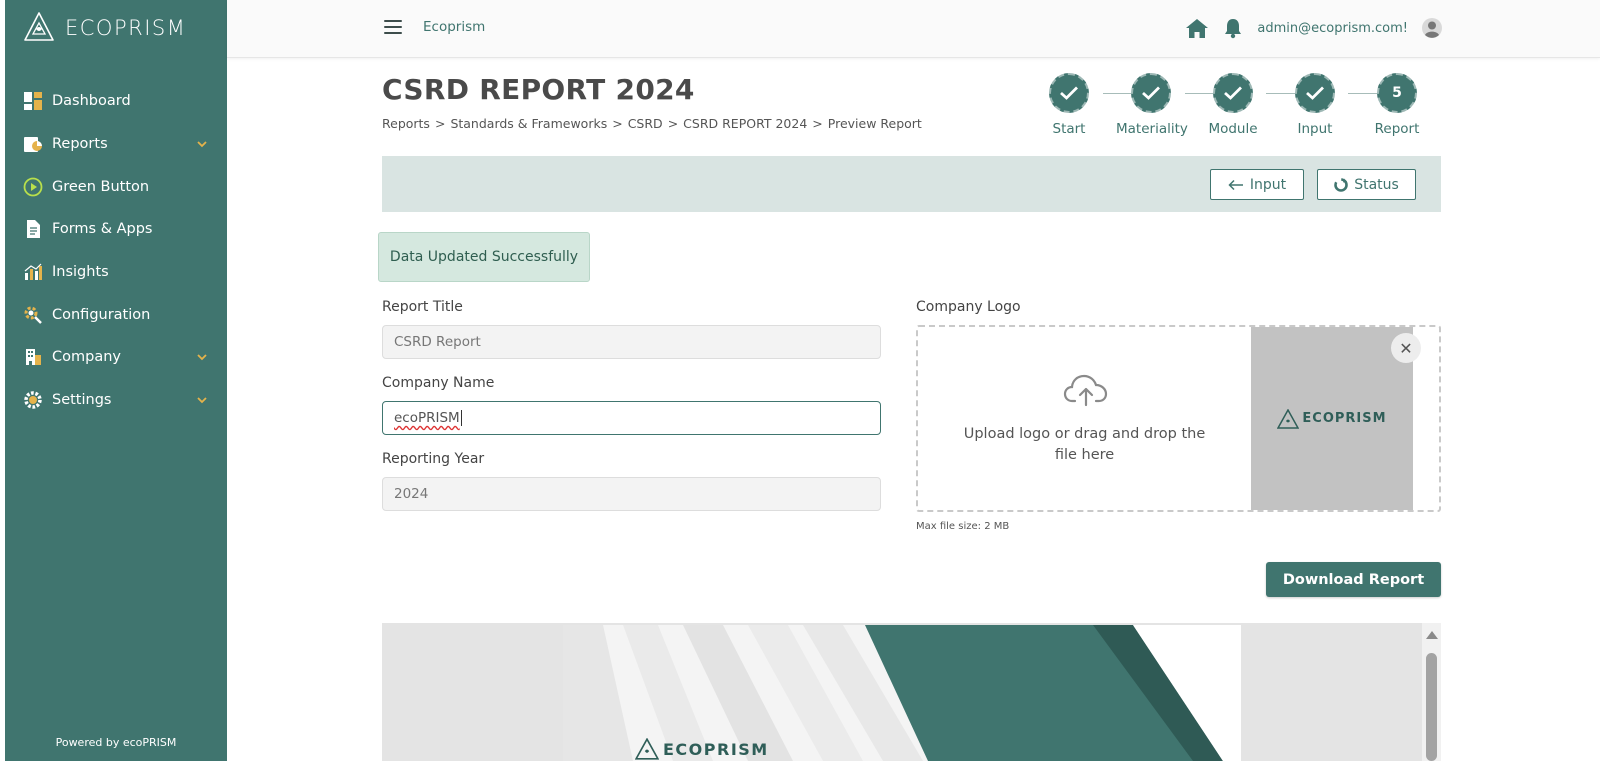  I want to click on action-bar: Input Status, so click(911, 184).